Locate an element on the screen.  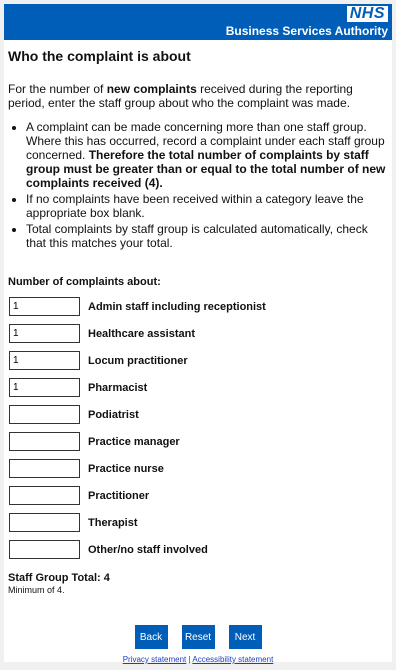
pharmacist-input is located at coordinates (44, 387).